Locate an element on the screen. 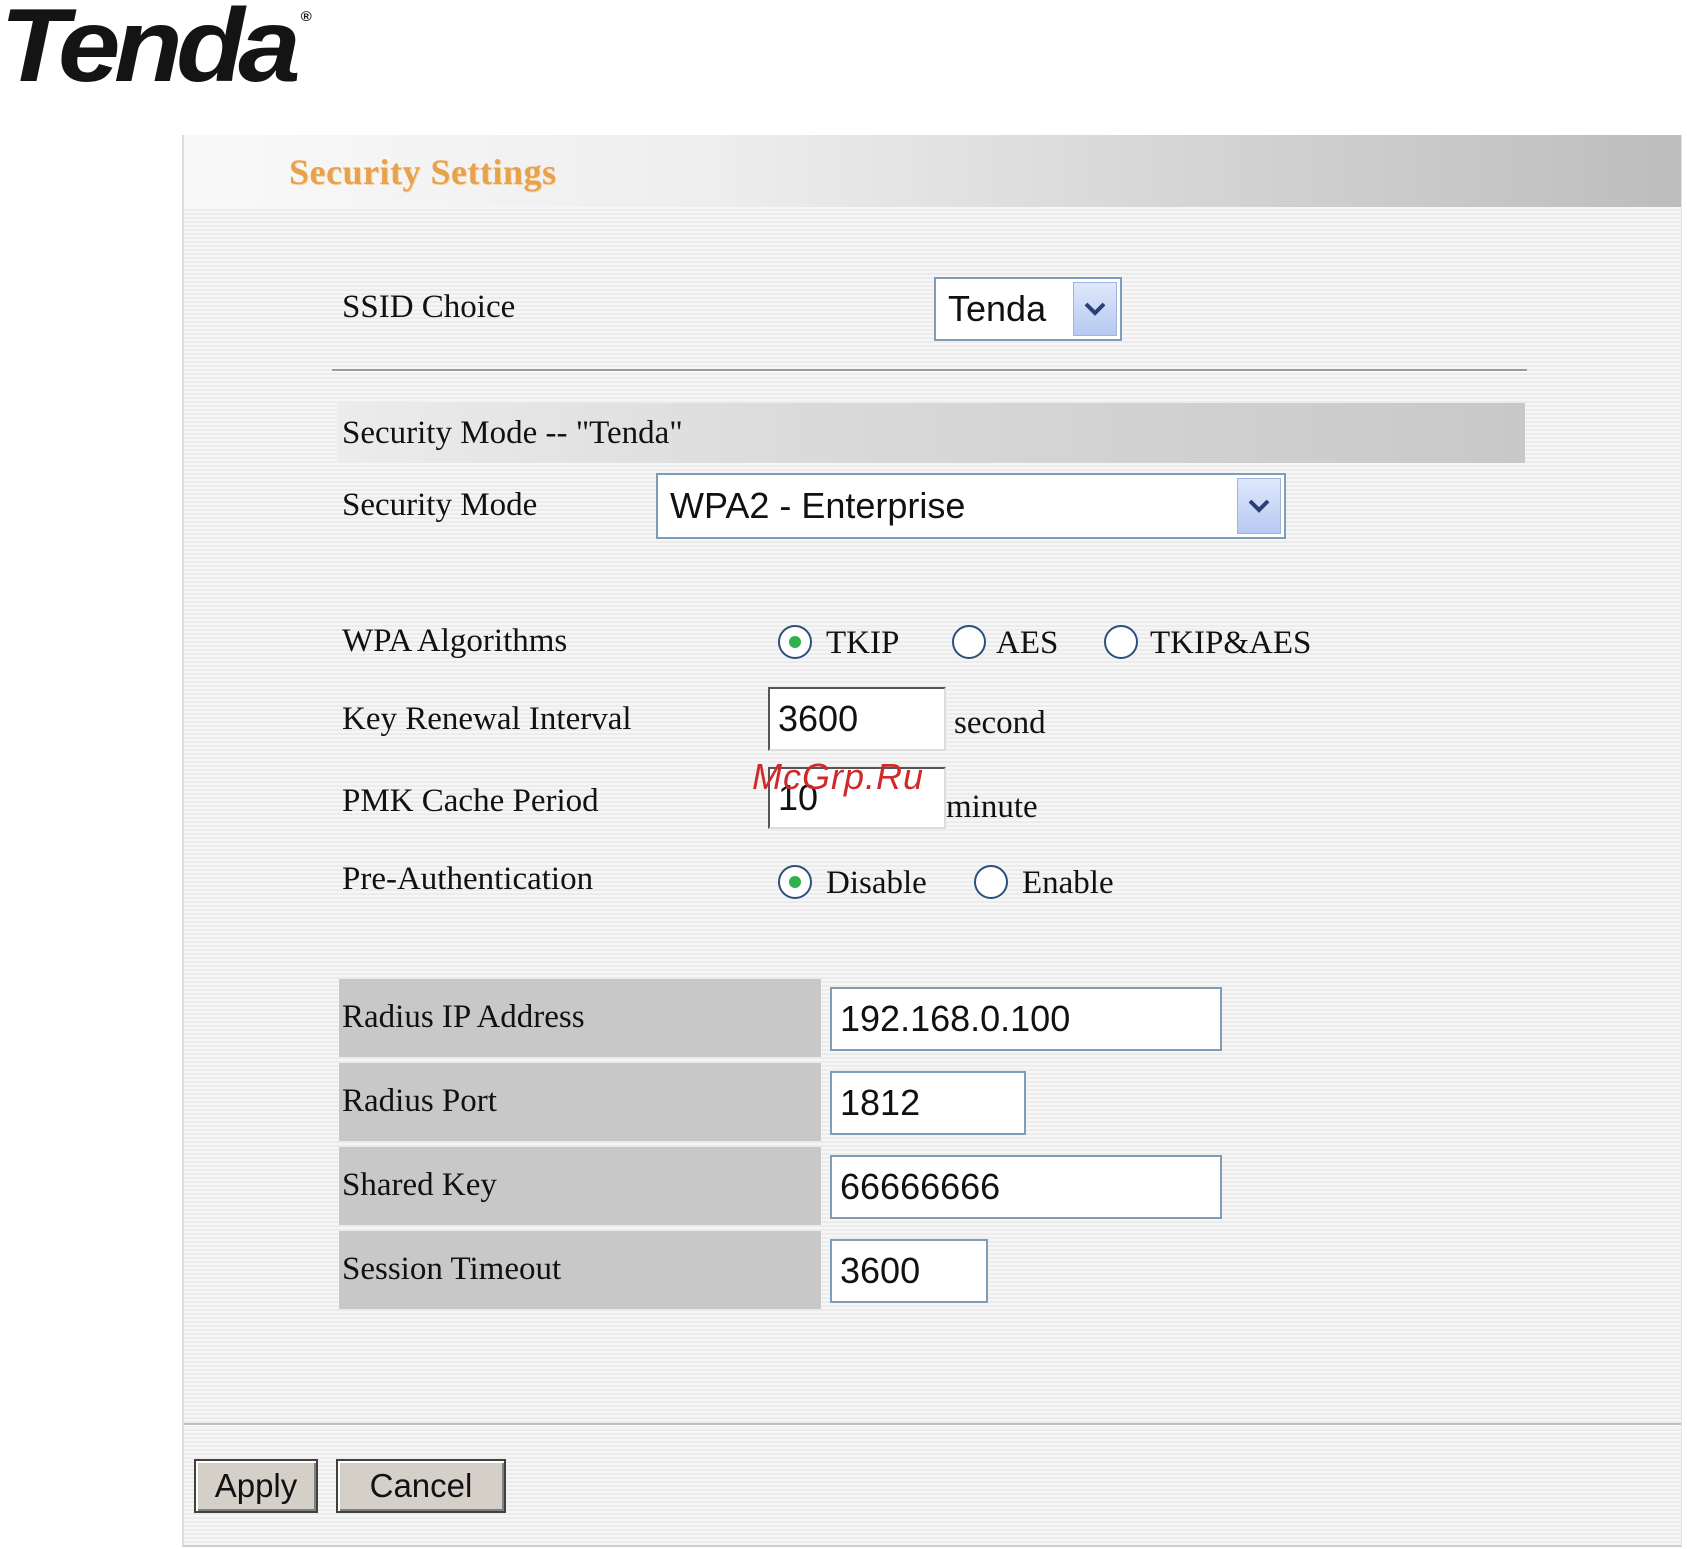  radio-aes is located at coordinates (969, 642).